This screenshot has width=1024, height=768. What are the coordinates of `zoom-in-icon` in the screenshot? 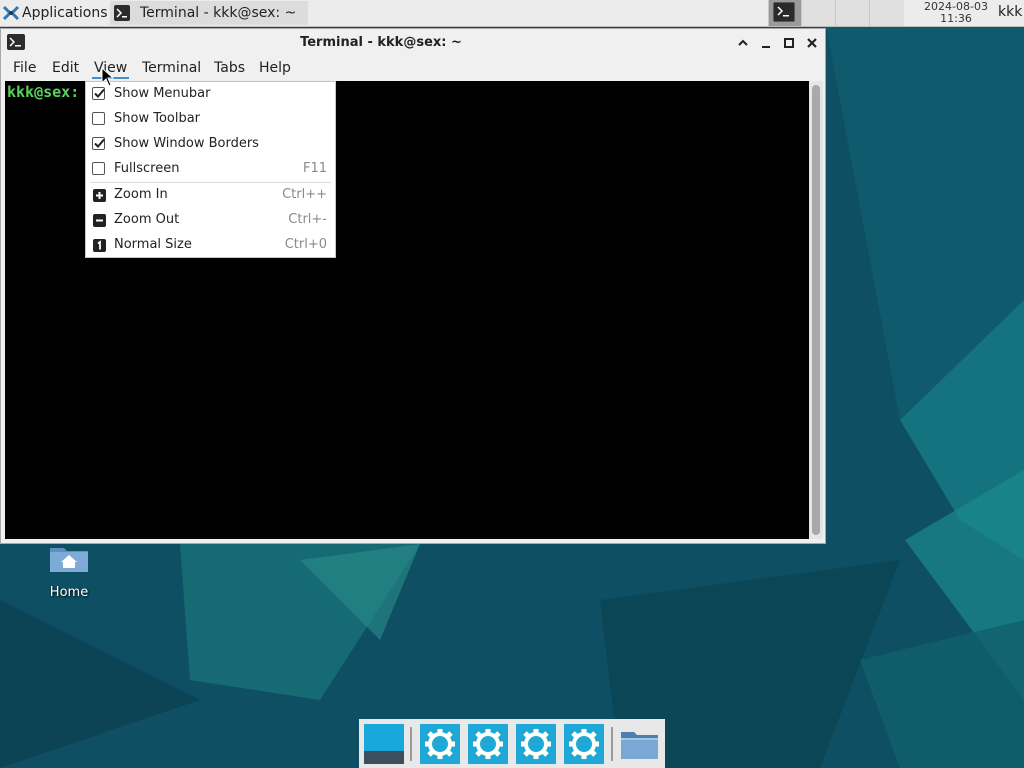 It's located at (99, 195).